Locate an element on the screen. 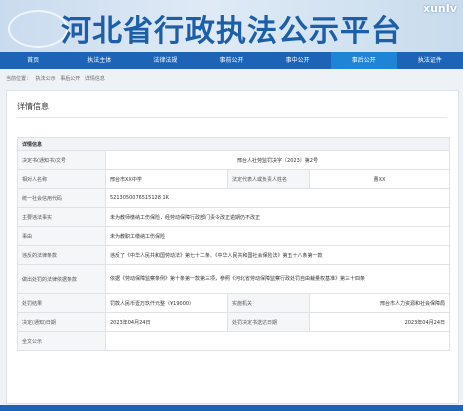  nav-home: 首页 is located at coordinates (33, 60).